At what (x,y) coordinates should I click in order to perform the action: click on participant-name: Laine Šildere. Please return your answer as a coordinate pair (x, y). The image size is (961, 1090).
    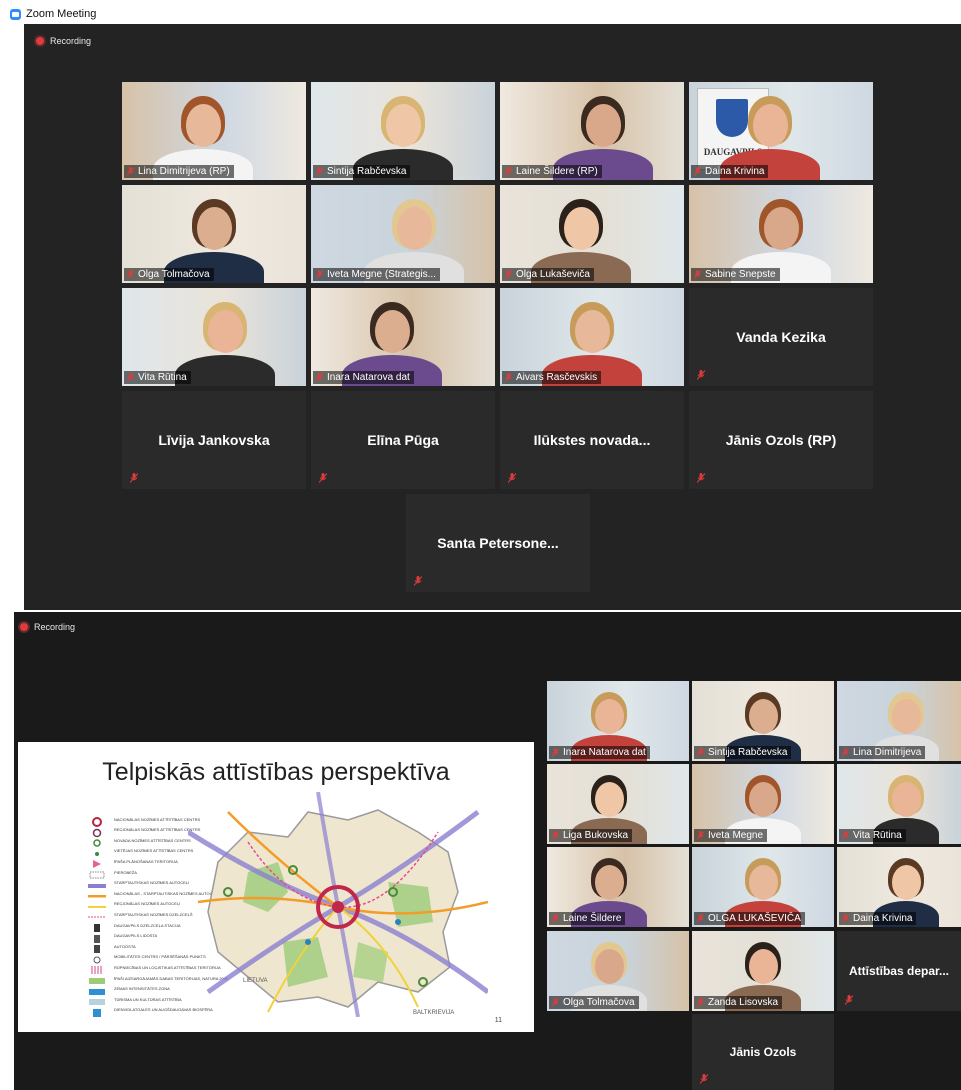
    Looking at the image, I should click on (592, 918).